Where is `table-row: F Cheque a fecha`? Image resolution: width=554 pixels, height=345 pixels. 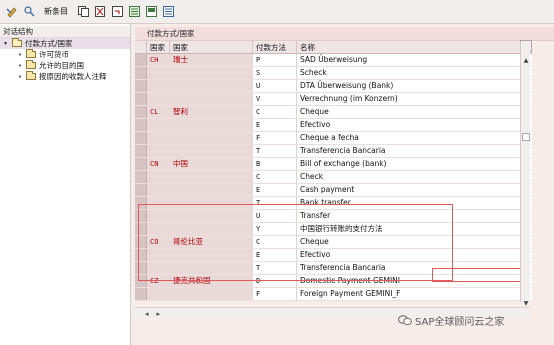 table-row: F Cheque a fecha is located at coordinates (333, 138).